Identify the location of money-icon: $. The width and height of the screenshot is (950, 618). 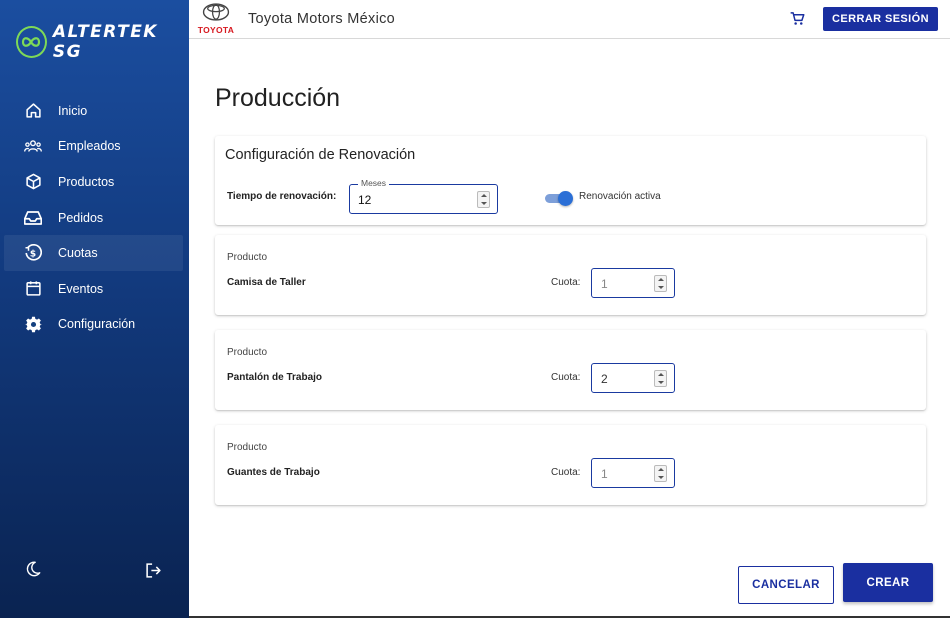
(33, 253).